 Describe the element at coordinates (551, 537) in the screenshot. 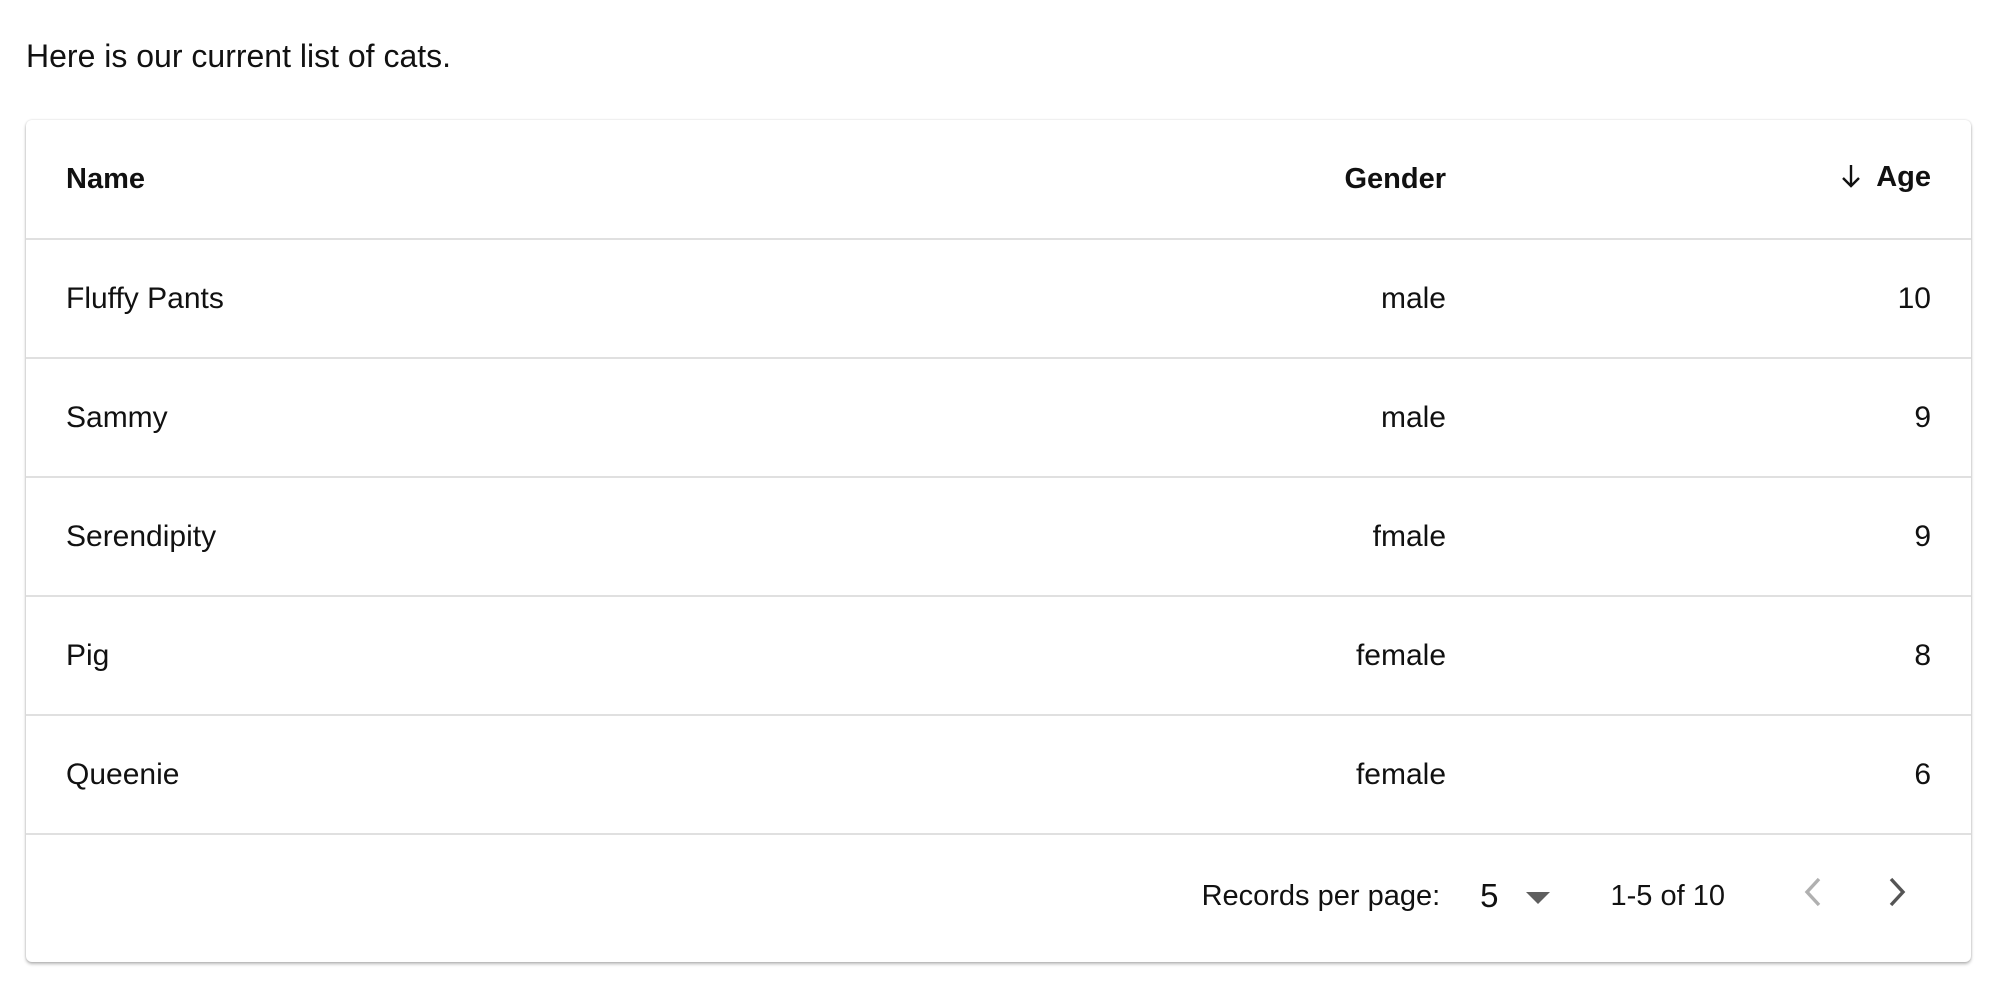

I see `cell-name: Serendipity` at that location.